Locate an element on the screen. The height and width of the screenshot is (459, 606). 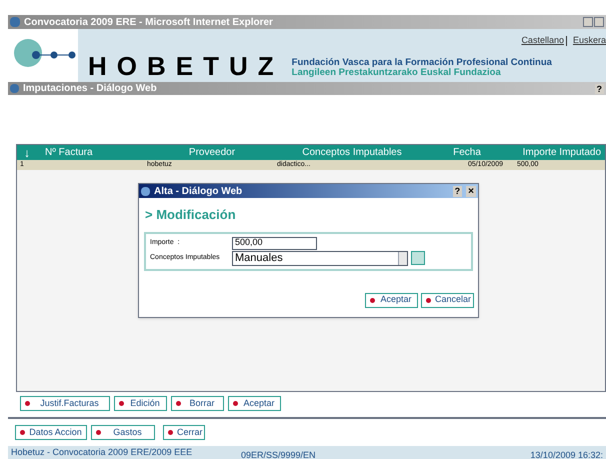
modal-title: Alta - Diálogo Web is located at coordinates (198, 191).